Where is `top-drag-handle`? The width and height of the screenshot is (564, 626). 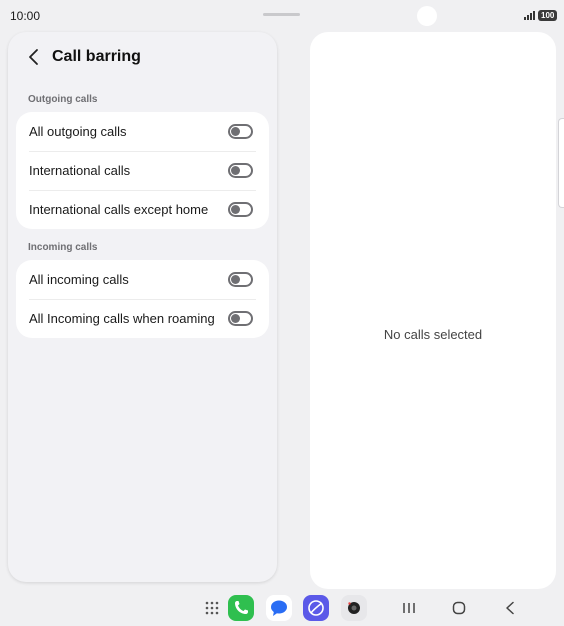
top-drag-handle is located at coordinates (281, 14).